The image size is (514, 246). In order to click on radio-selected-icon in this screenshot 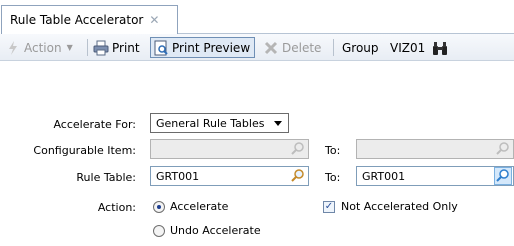, I will do `click(159, 206)`.